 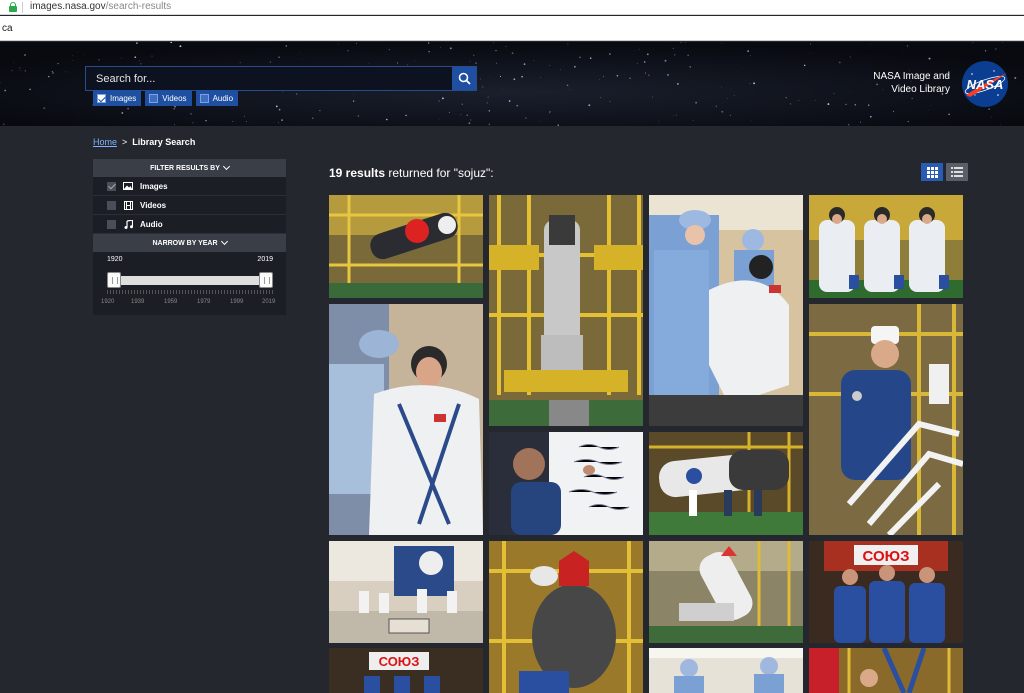 I want to click on media-toggle-images: Images, so click(x=117, y=98).